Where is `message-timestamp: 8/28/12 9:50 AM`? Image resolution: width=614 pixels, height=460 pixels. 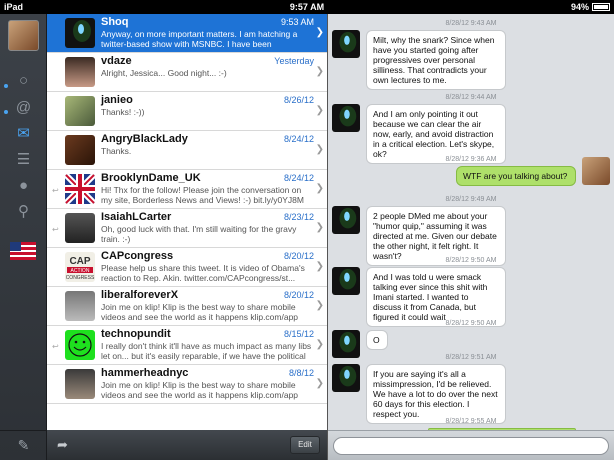 message-timestamp: 8/28/12 9:50 AM is located at coordinates (471, 323).